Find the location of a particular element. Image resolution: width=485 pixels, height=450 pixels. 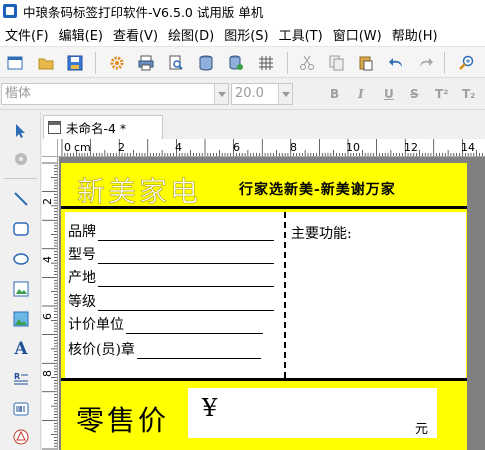

field-label: 核价(员)章 is located at coordinates (101, 350).